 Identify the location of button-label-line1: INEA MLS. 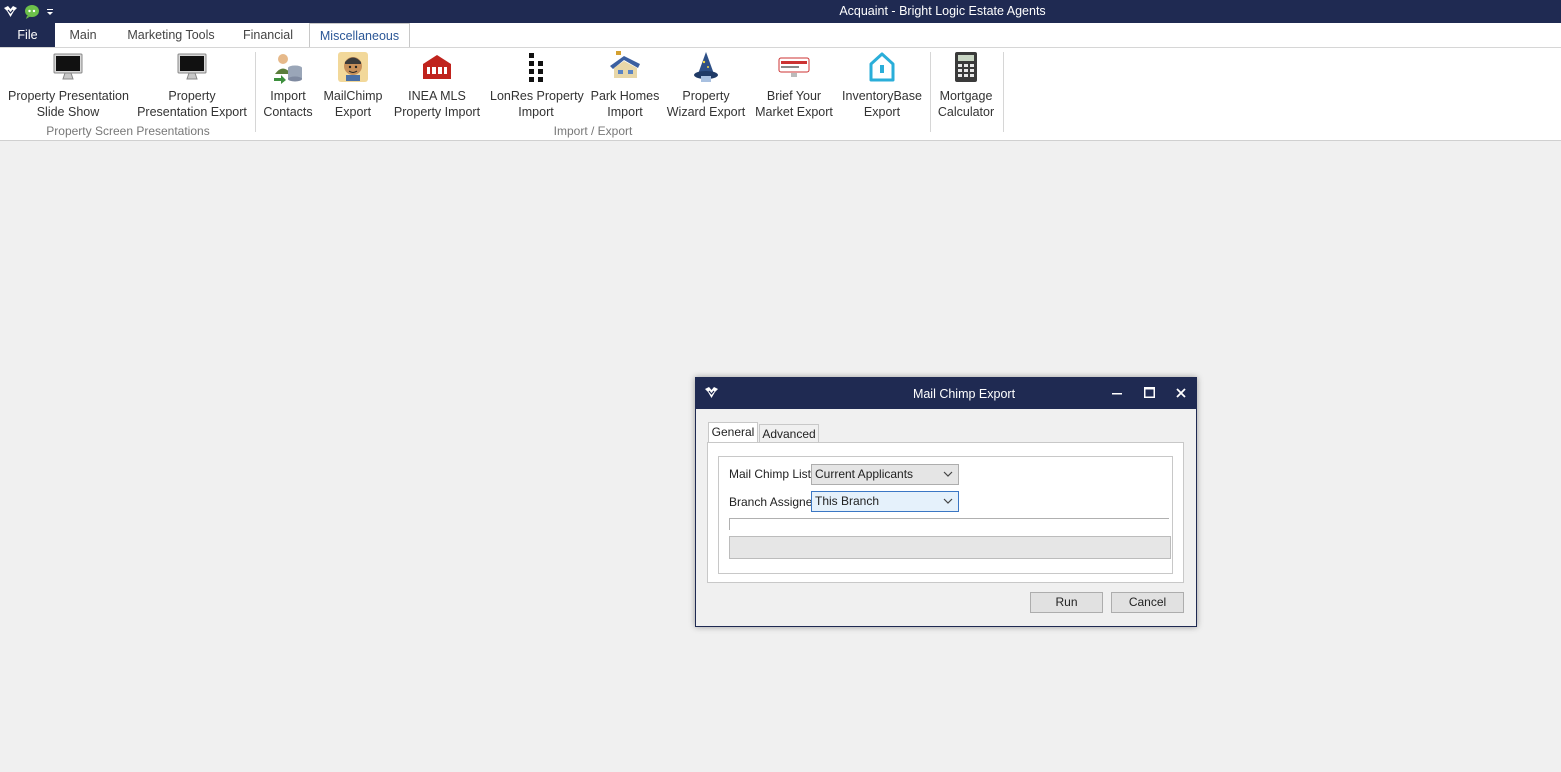
(437, 96).